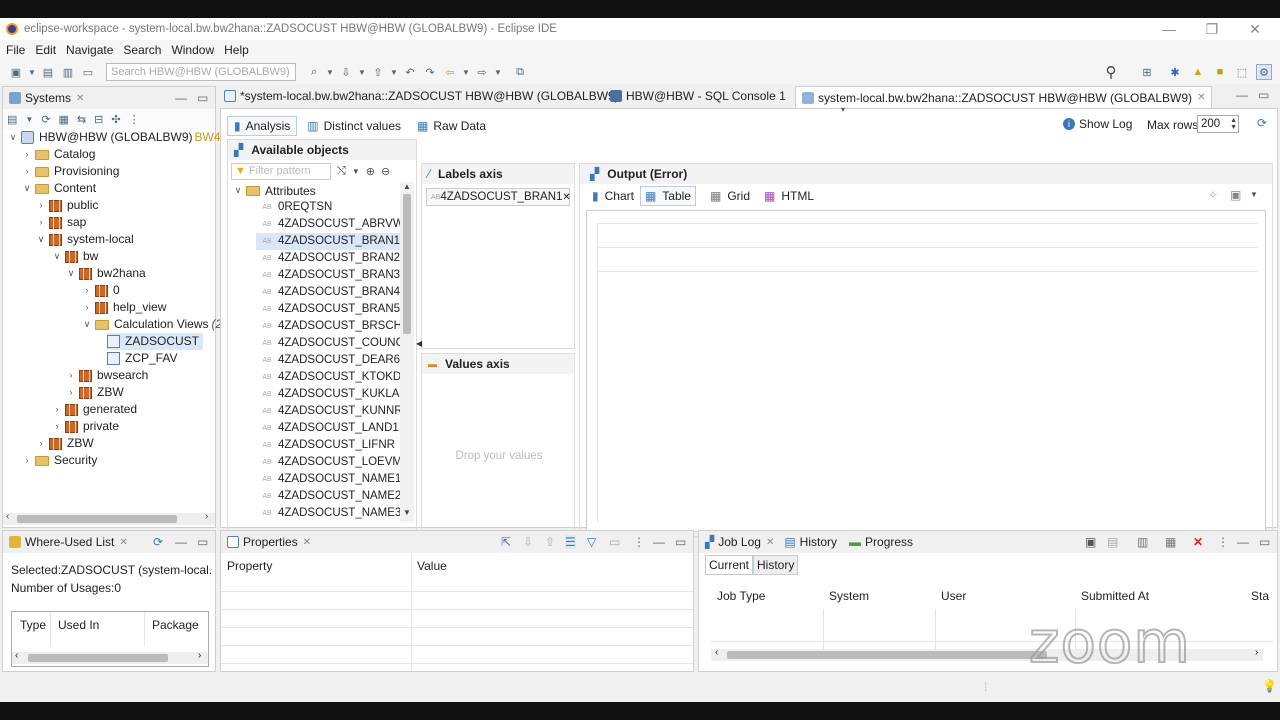 This screenshot has height=720, width=1280. I want to click on restore-icon: ❐, so click(1212, 29).